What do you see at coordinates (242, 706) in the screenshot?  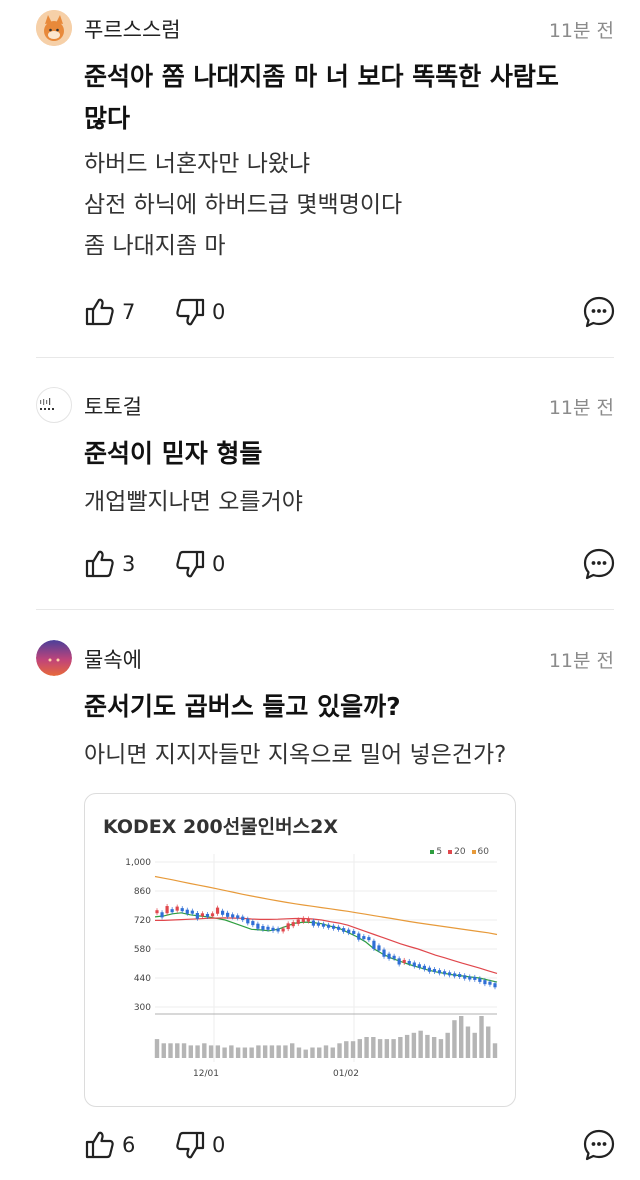 I see `comment-title-line: 준서기도 곱버스 들고 있을까?` at bounding box center [242, 706].